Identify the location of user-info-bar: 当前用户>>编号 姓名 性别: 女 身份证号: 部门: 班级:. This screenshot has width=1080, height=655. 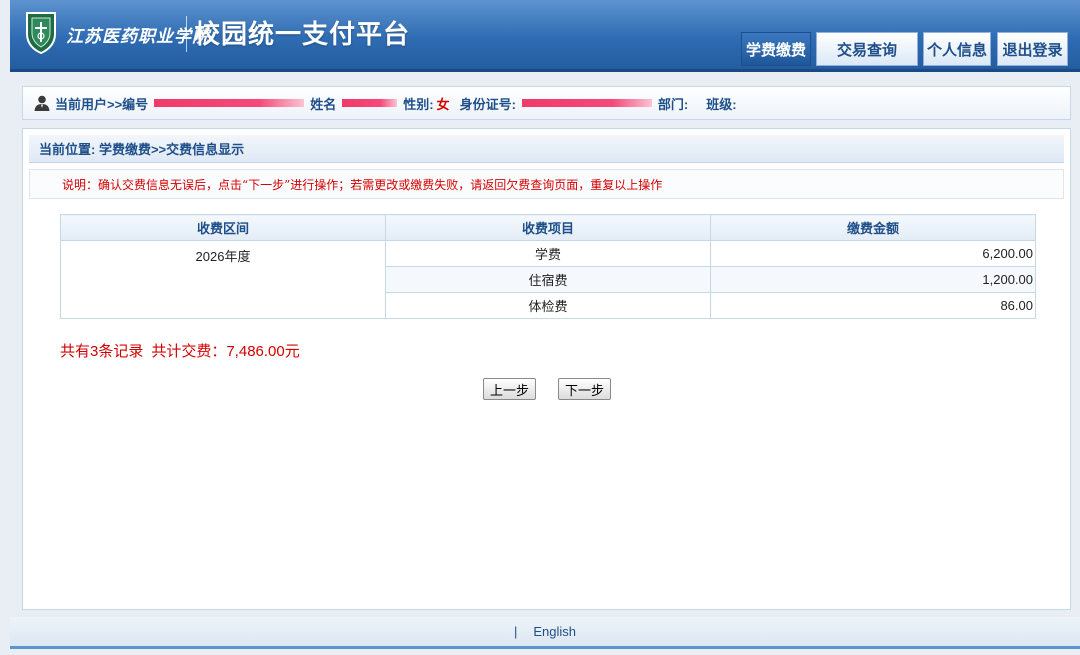
(546, 103).